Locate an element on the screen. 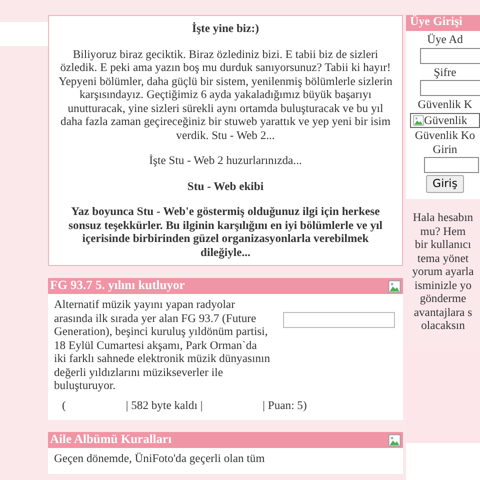 This screenshot has width=480, height=480. username-label: Üye Ad is located at coordinates (445, 39).